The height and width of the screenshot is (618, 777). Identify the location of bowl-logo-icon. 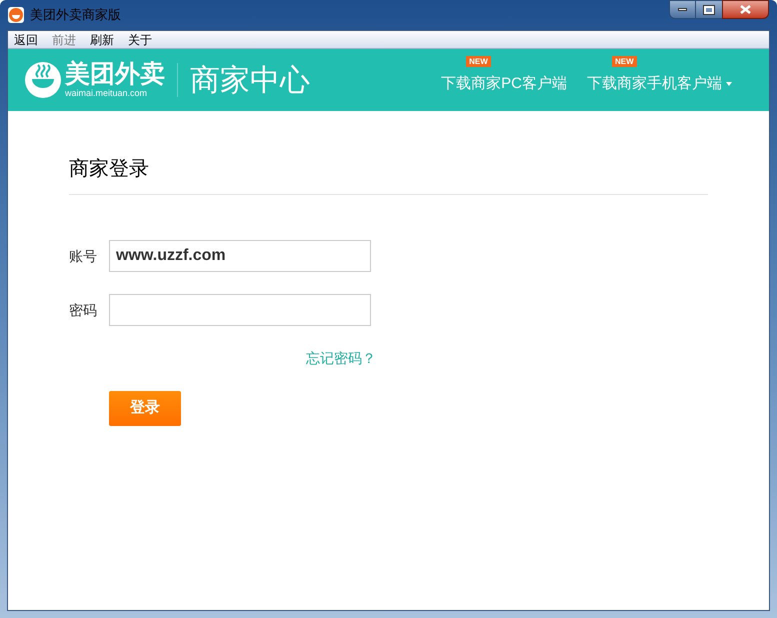
(43, 80).